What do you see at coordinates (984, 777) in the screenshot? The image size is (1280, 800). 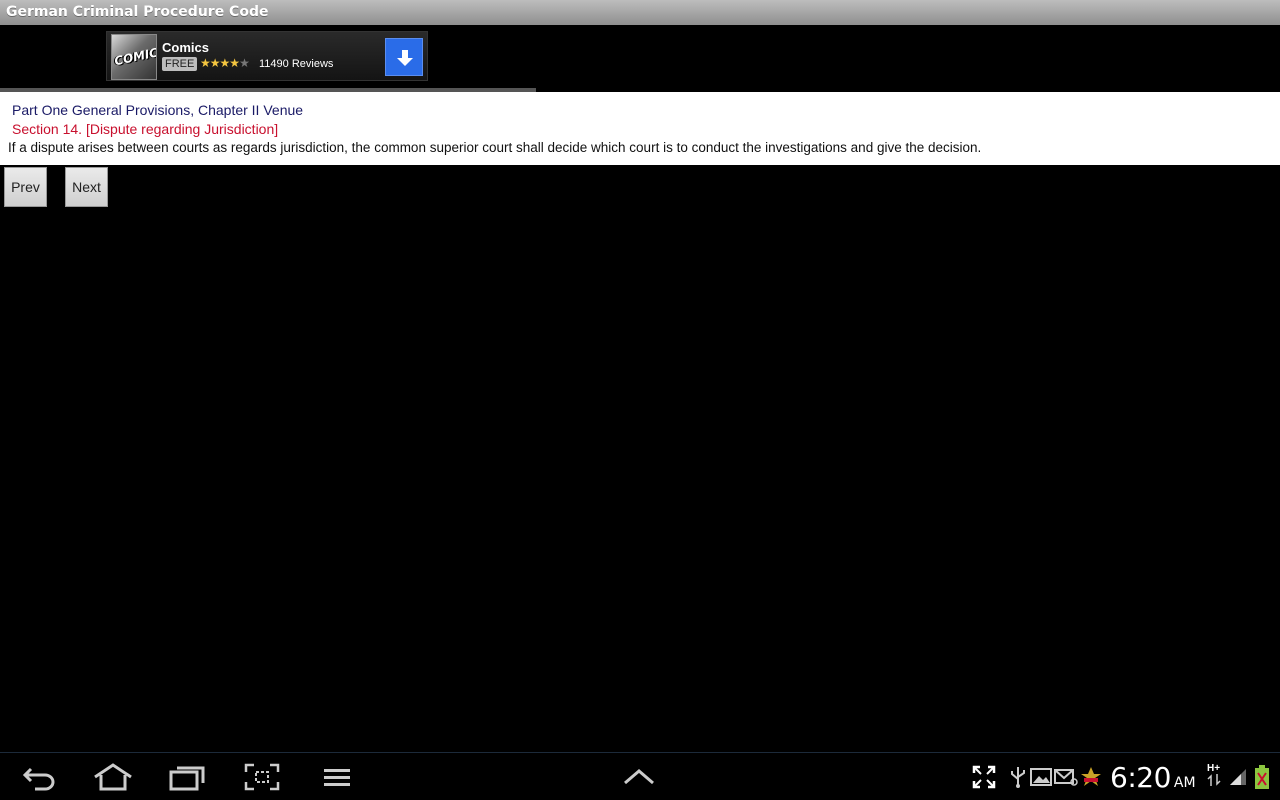 I see `fullscreen-icon` at bounding box center [984, 777].